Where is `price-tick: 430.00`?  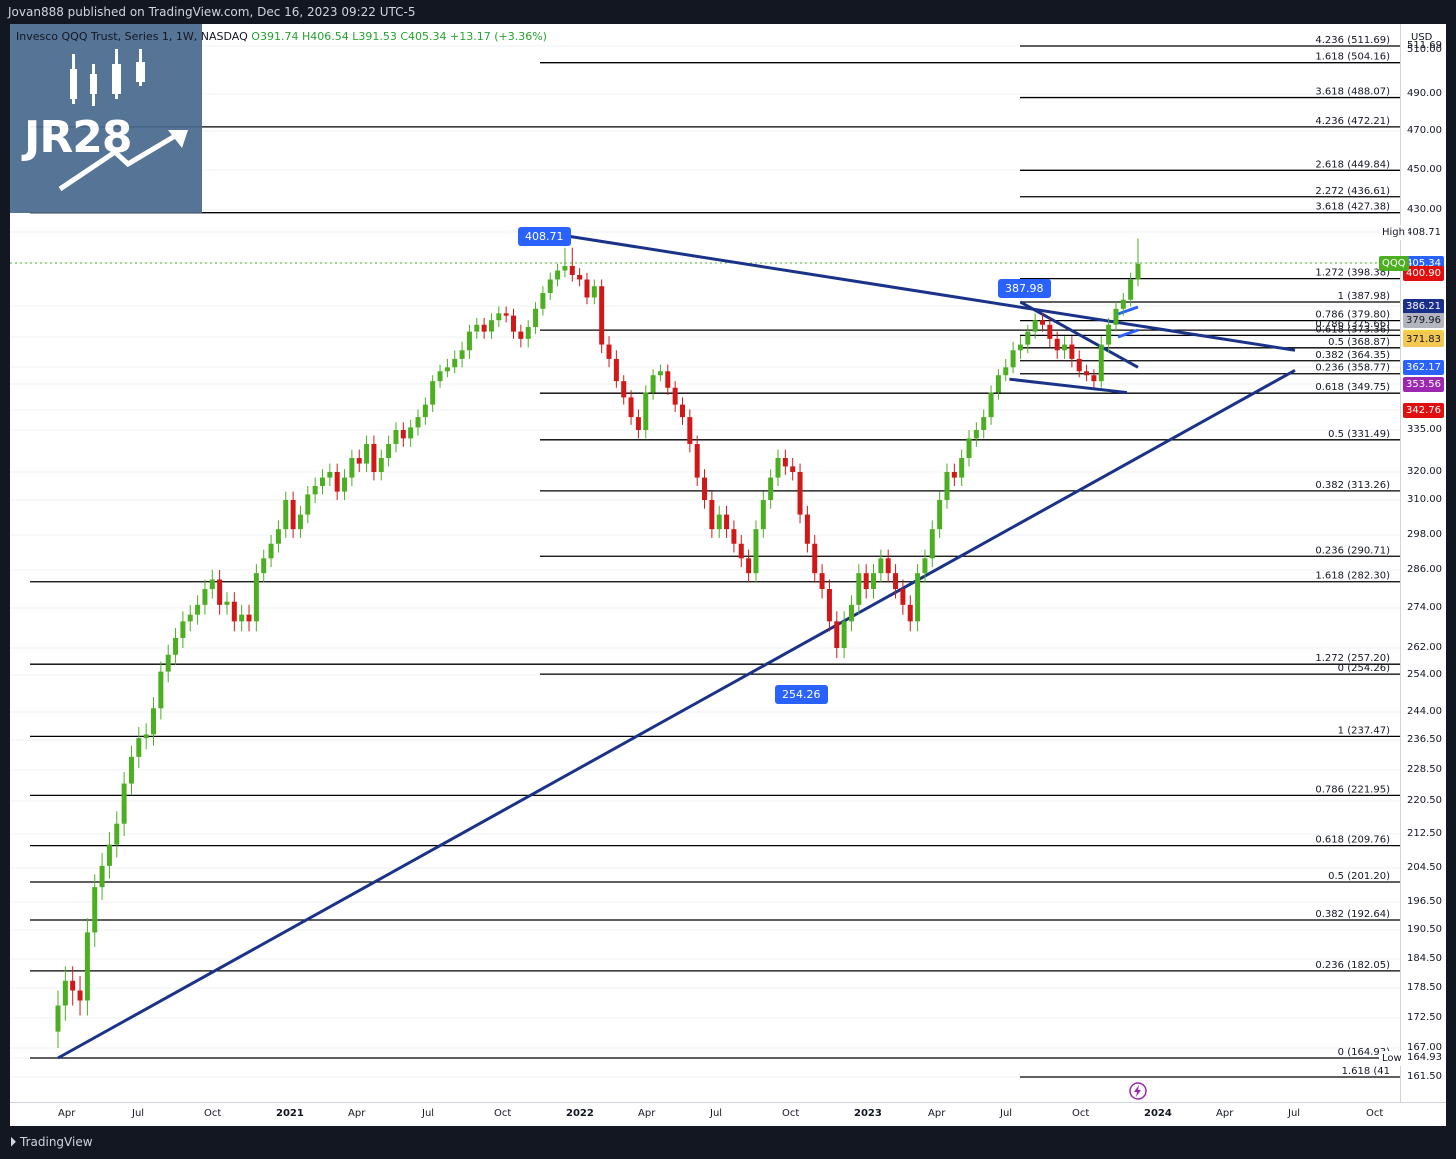
price-tick: 430.00 is located at coordinates (1424, 209).